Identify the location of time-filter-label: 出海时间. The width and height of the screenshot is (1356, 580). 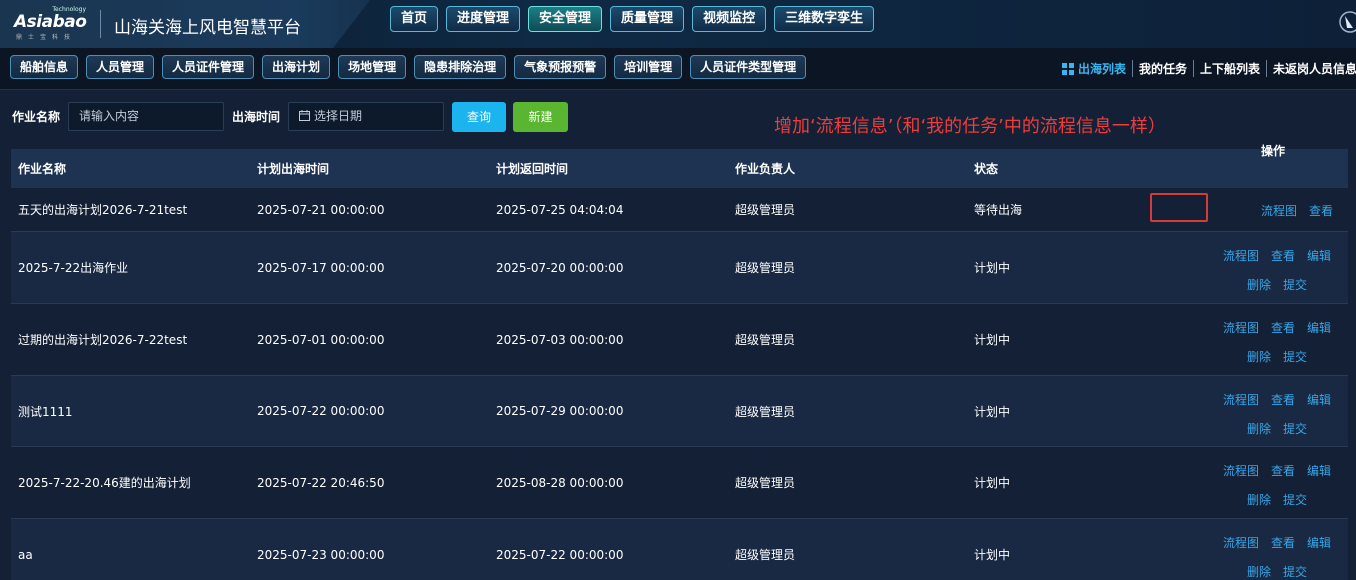
(256, 117).